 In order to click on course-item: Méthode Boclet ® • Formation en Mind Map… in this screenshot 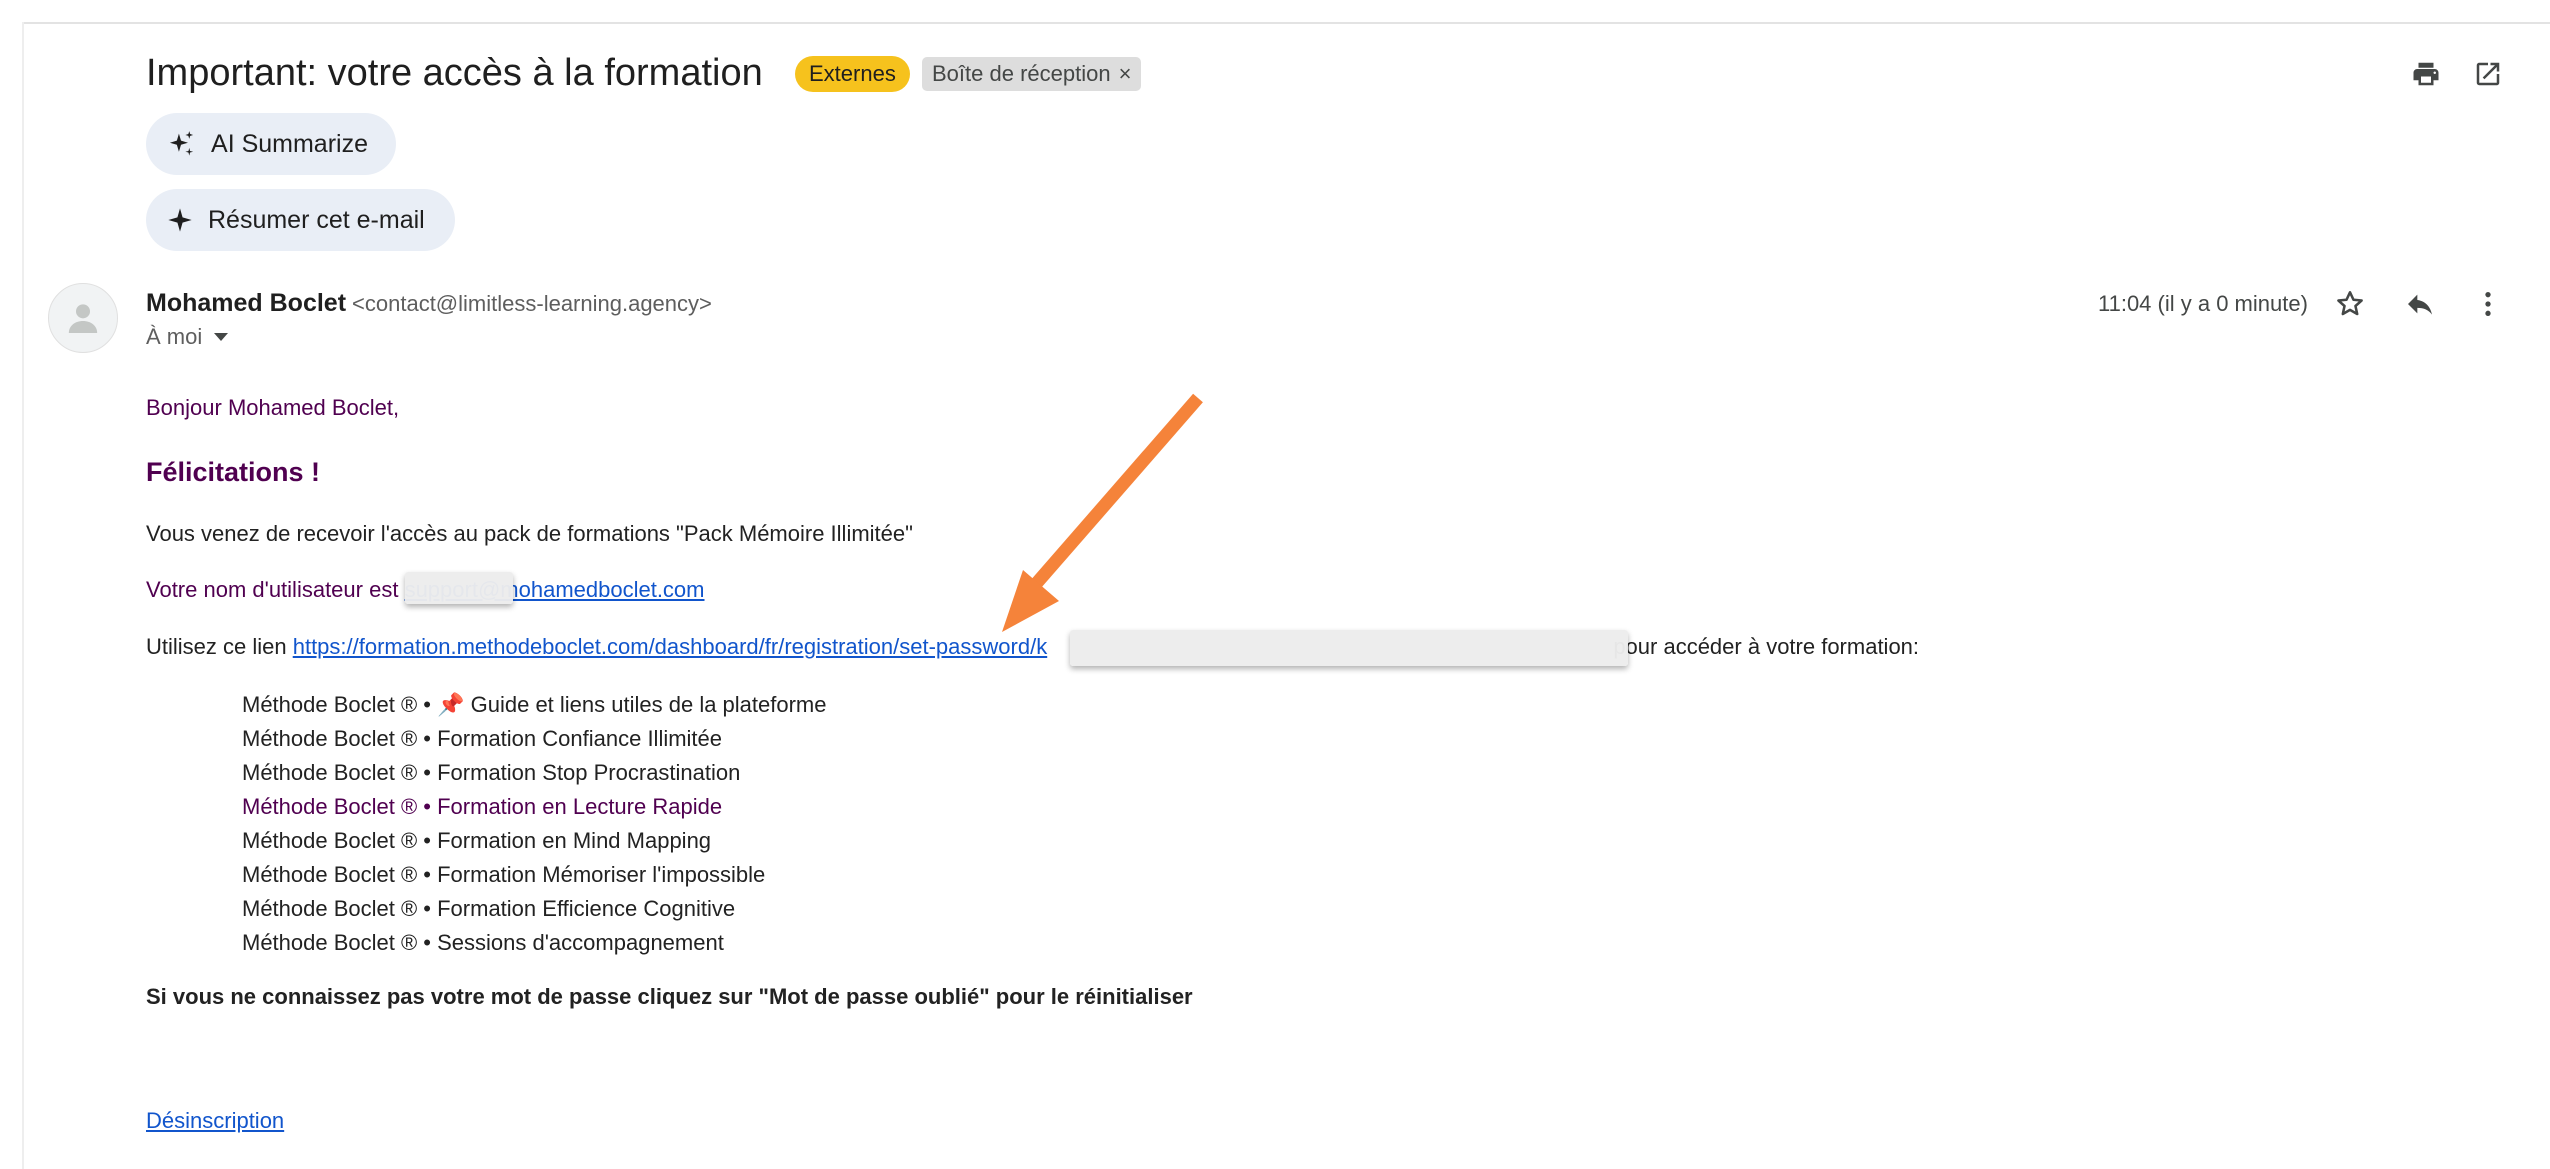, I will do `click(477, 840)`.